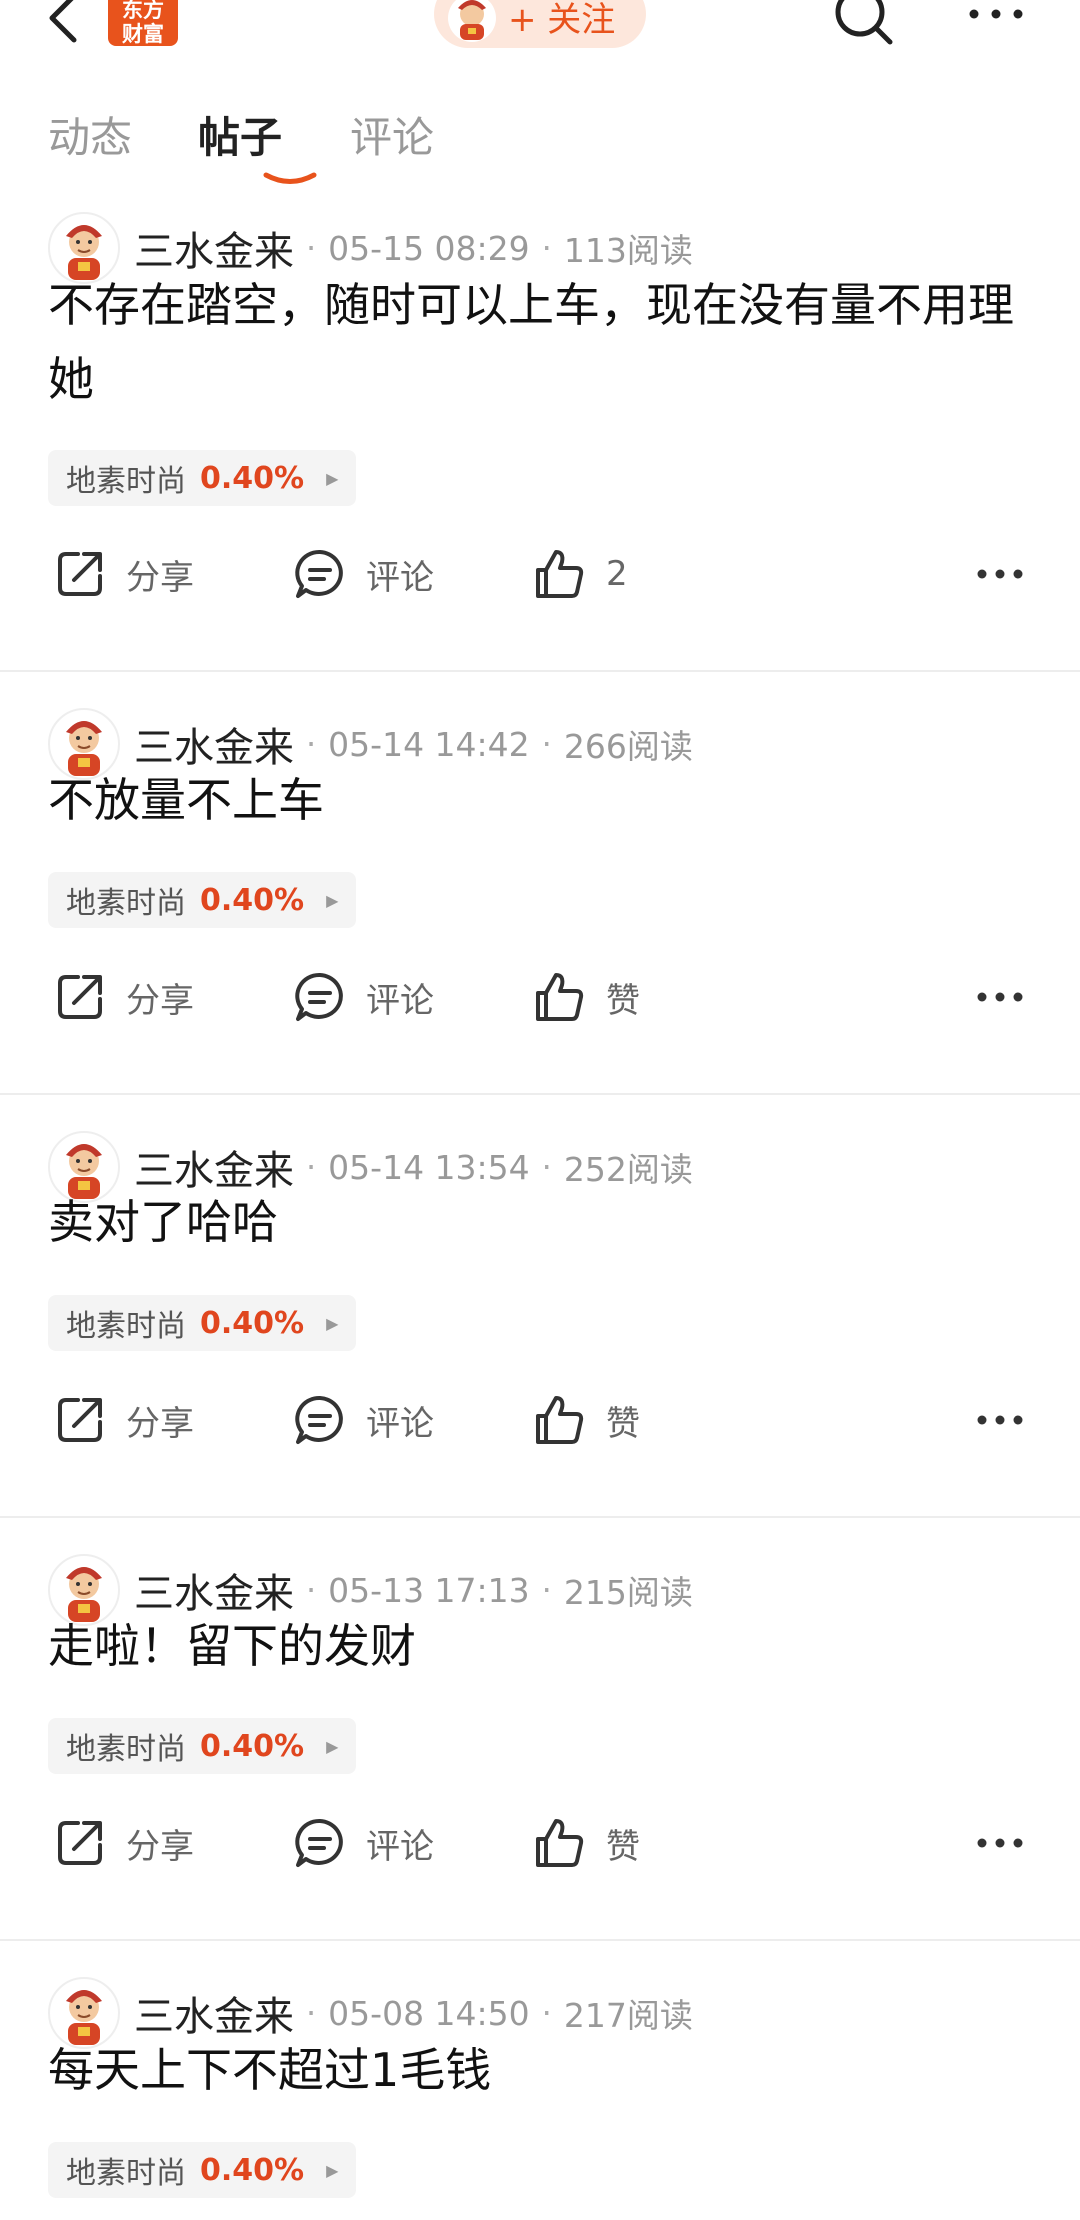 This screenshot has width=1080, height=2220. I want to click on read-count: 217阅读, so click(628, 2015).